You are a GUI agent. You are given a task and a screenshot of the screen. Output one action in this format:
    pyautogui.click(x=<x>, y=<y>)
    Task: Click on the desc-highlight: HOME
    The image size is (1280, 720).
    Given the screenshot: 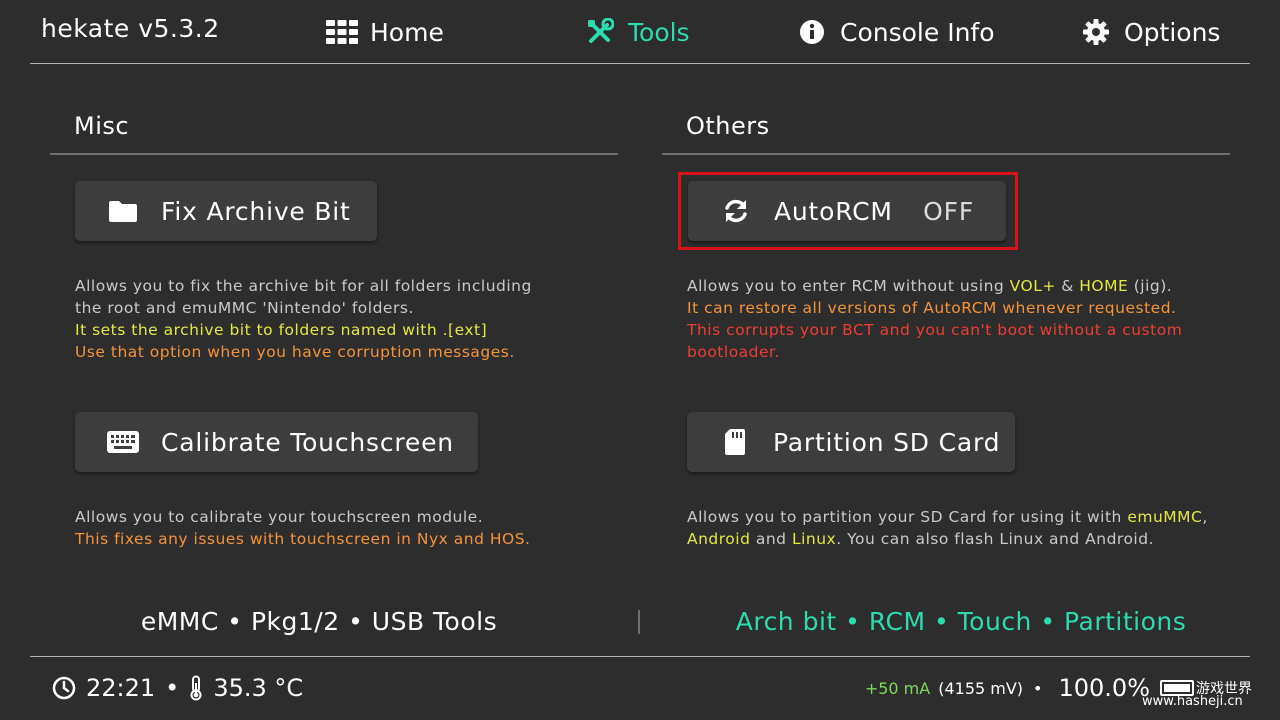 What is the action you would take?
    pyautogui.click(x=1104, y=286)
    